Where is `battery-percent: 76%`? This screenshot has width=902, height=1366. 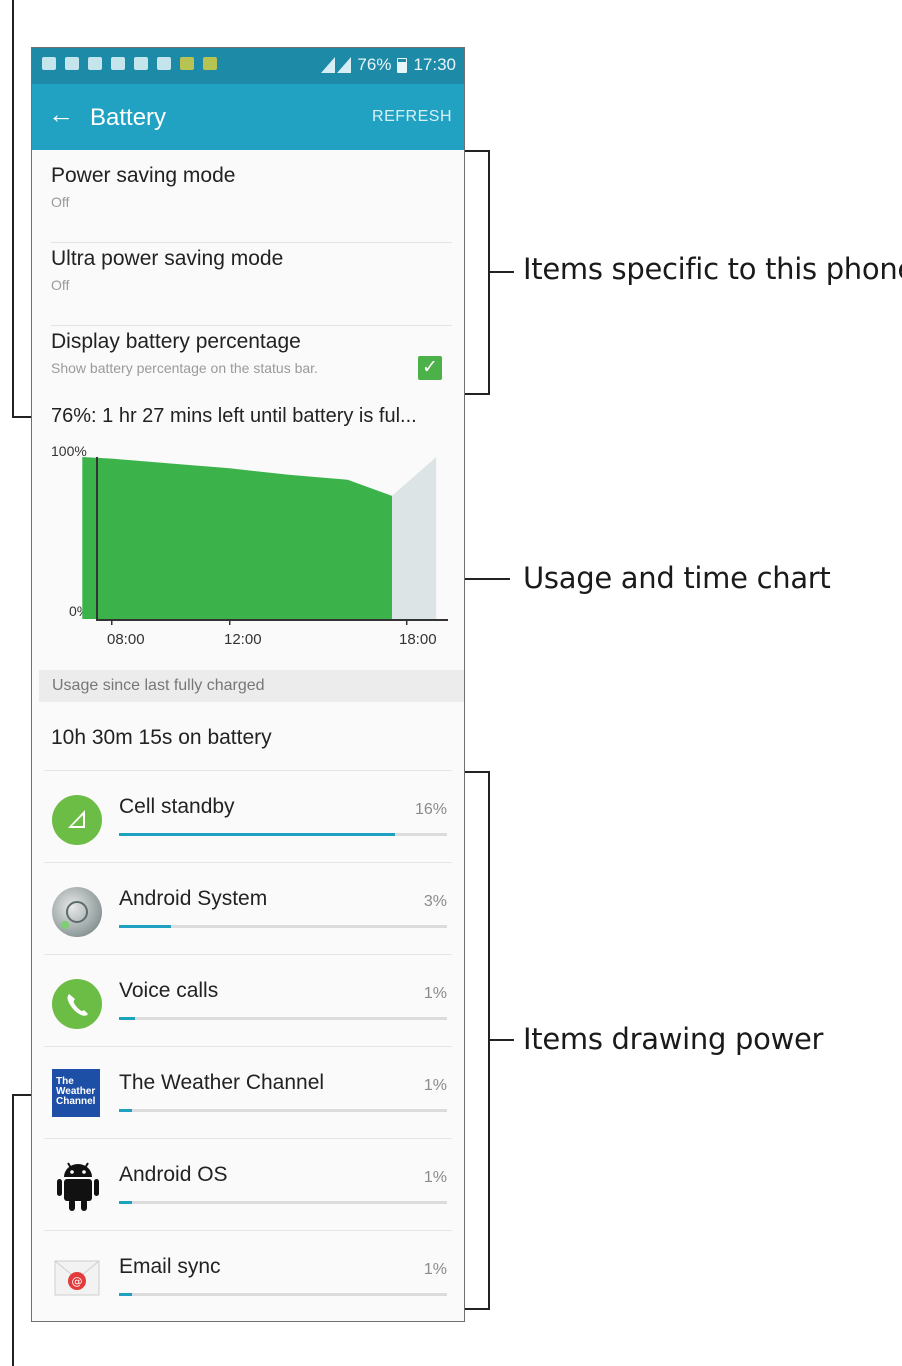
battery-percent: 76% is located at coordinates (374, 64).